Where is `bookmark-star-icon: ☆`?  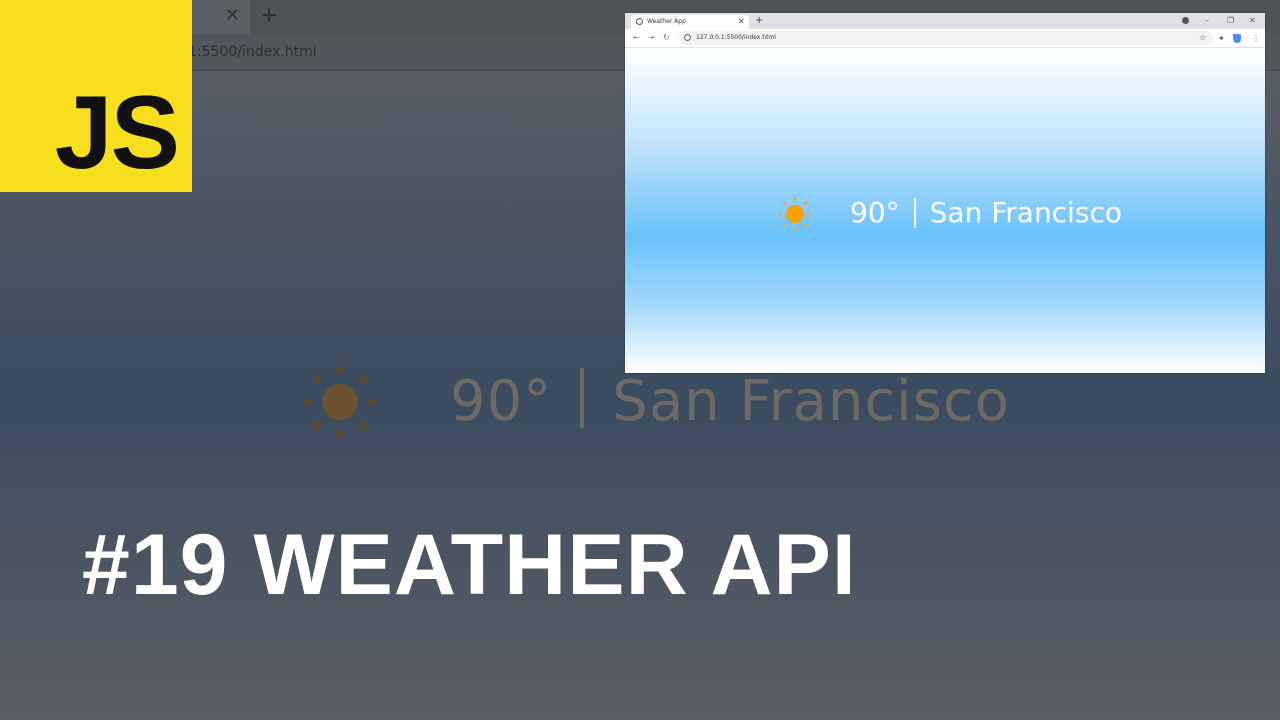 bookmark-star-icon: ☆ is located at coordinates (1202, 38).